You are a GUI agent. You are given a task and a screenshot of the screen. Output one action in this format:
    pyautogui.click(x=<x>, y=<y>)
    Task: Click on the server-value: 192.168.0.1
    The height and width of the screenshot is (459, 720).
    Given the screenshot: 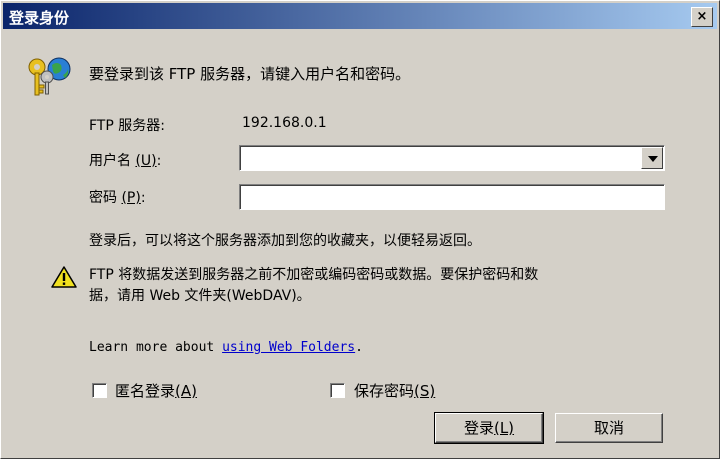 What is the action you would take?
    pyautogui.click(x=284, y=123)
    